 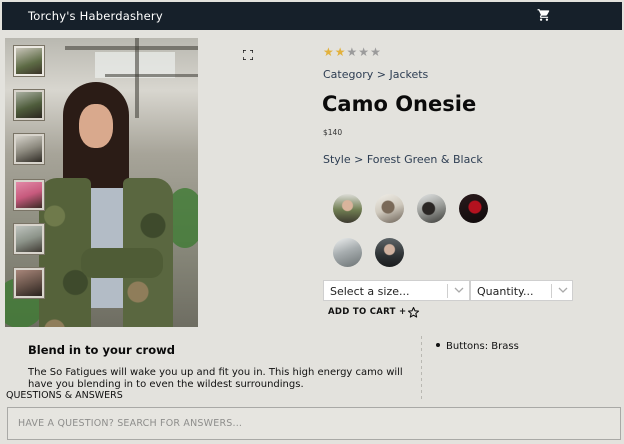 I want to click on model-face, so click(x=96, y=126).